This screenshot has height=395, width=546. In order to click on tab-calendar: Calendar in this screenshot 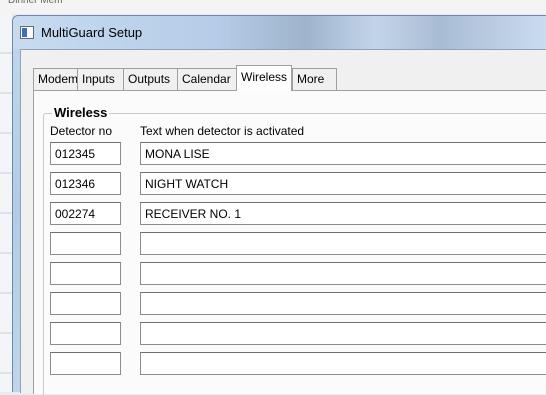, I will do `click(207, 79)`.